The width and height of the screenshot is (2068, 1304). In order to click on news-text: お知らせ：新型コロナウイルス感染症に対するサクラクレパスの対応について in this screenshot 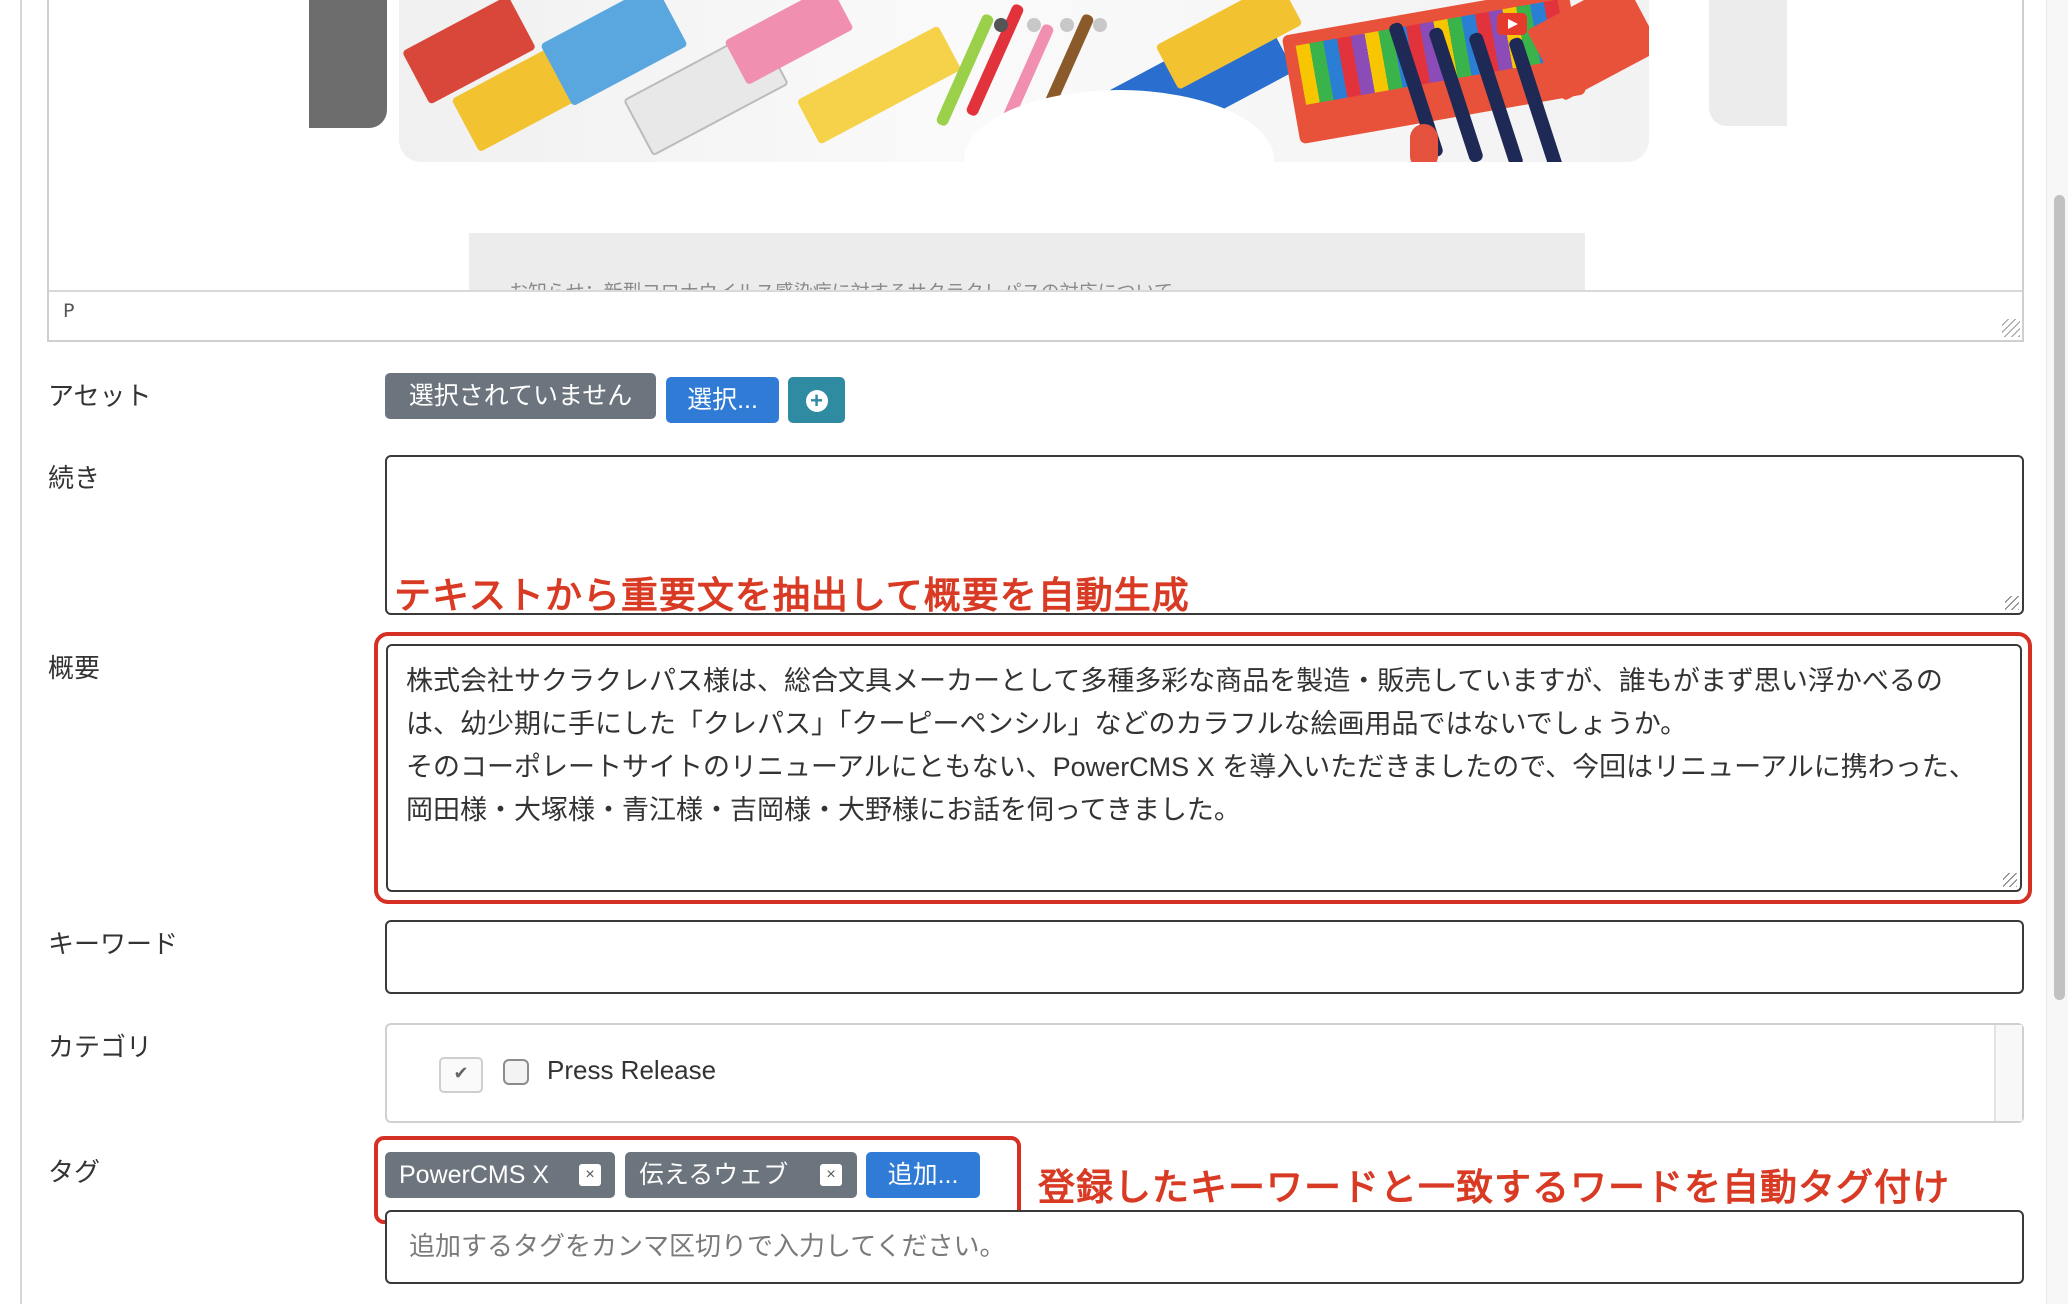, I will do `click(841, 286)`.